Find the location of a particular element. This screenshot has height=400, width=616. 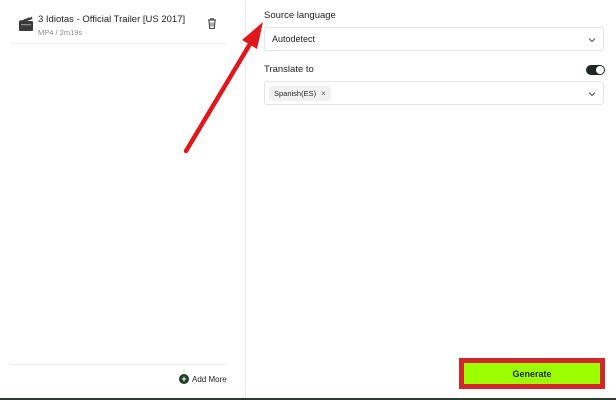

add-more-label: Add More is located at coordinates (209, 379).